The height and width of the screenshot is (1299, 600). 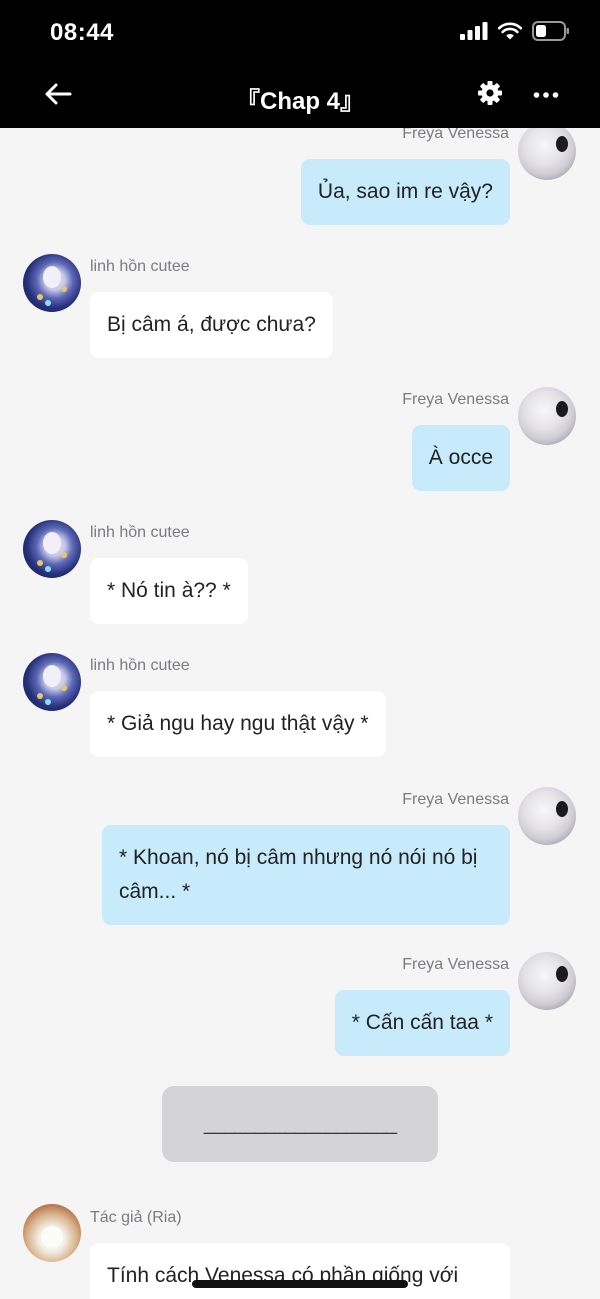 I want to click on more-button, so click(x=546, y=95).